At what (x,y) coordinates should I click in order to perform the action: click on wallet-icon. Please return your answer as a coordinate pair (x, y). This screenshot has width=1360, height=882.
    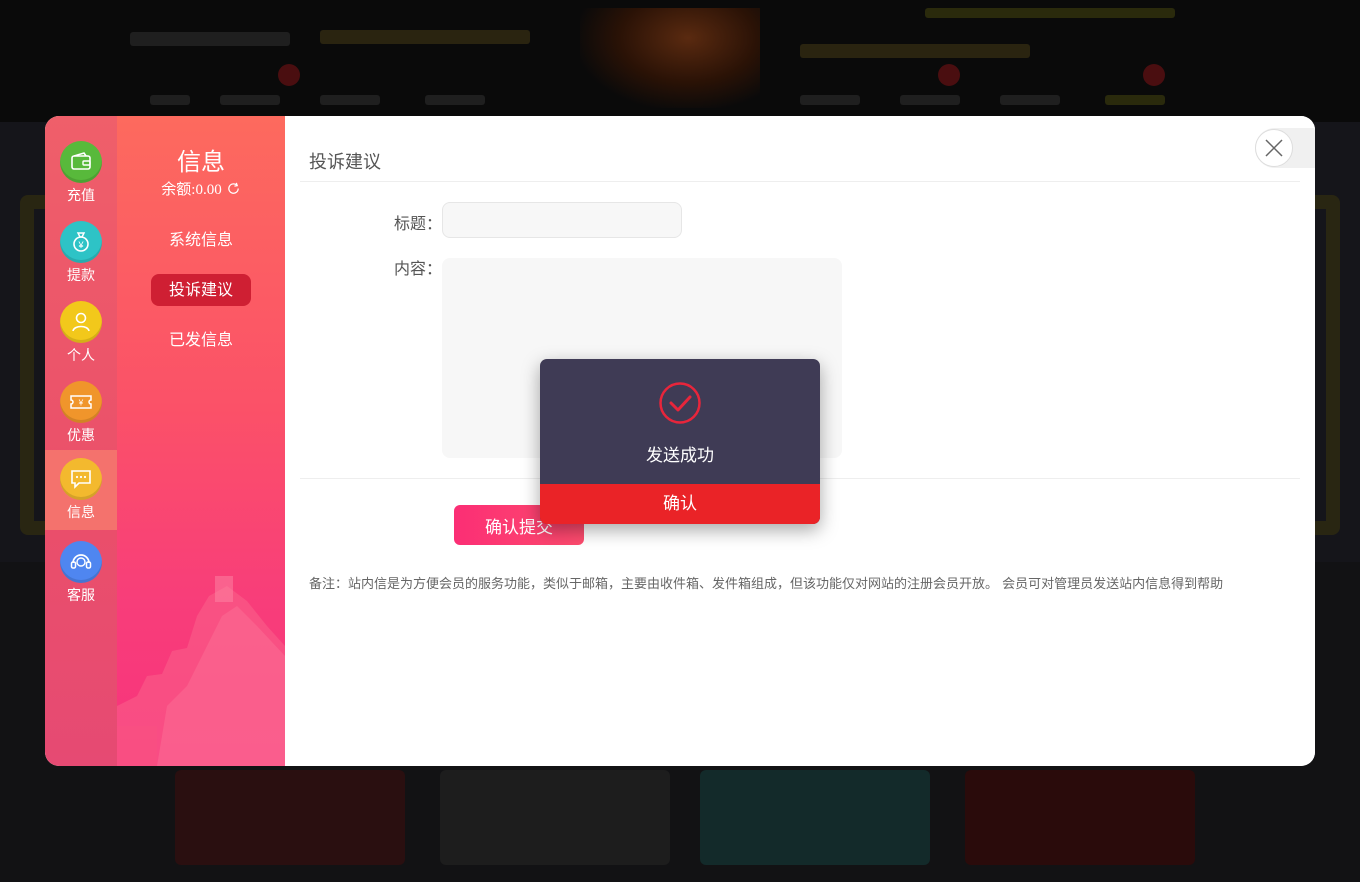
    Looking at the image, I should click on (81, 162).